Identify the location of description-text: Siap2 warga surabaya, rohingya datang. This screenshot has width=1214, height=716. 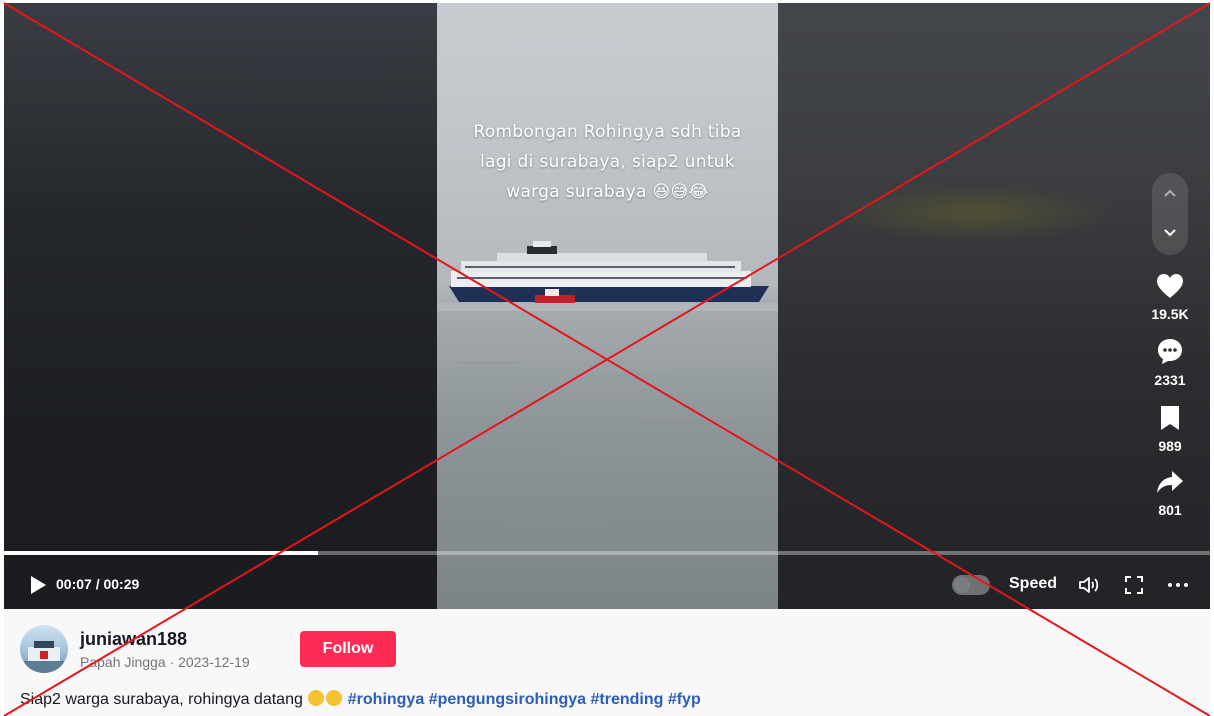
(161, 699).